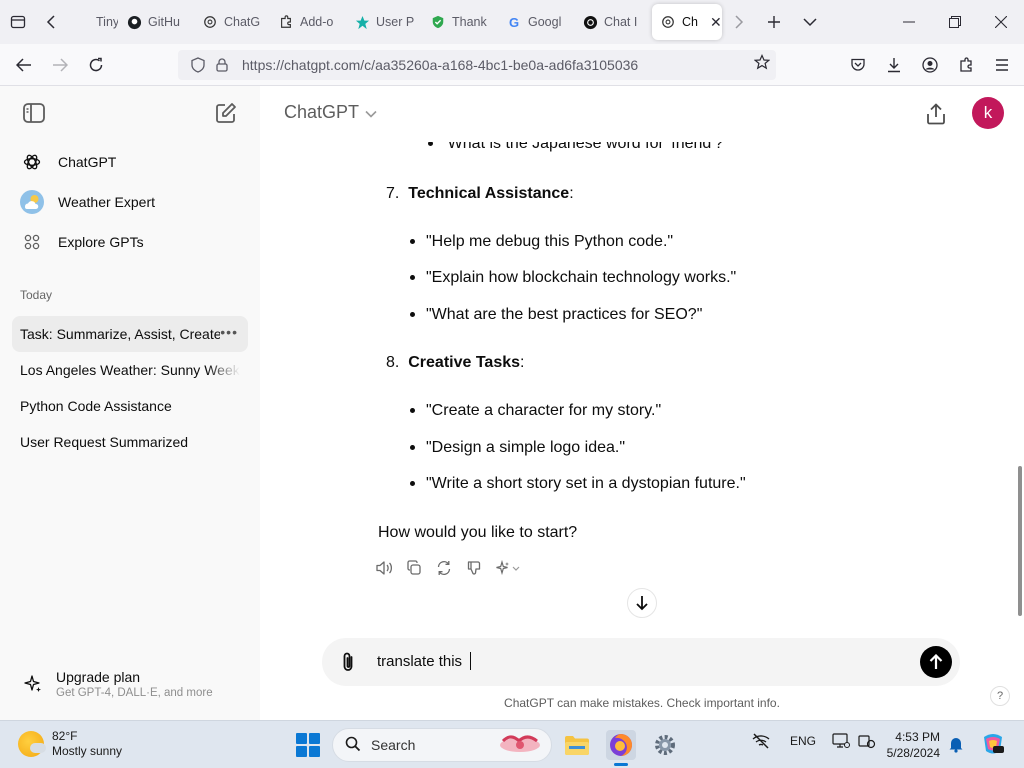  What do you see at coordinates (956, 745) in the screenshot?
I see `notification-bell-icon` at bounding box center [956, 745].